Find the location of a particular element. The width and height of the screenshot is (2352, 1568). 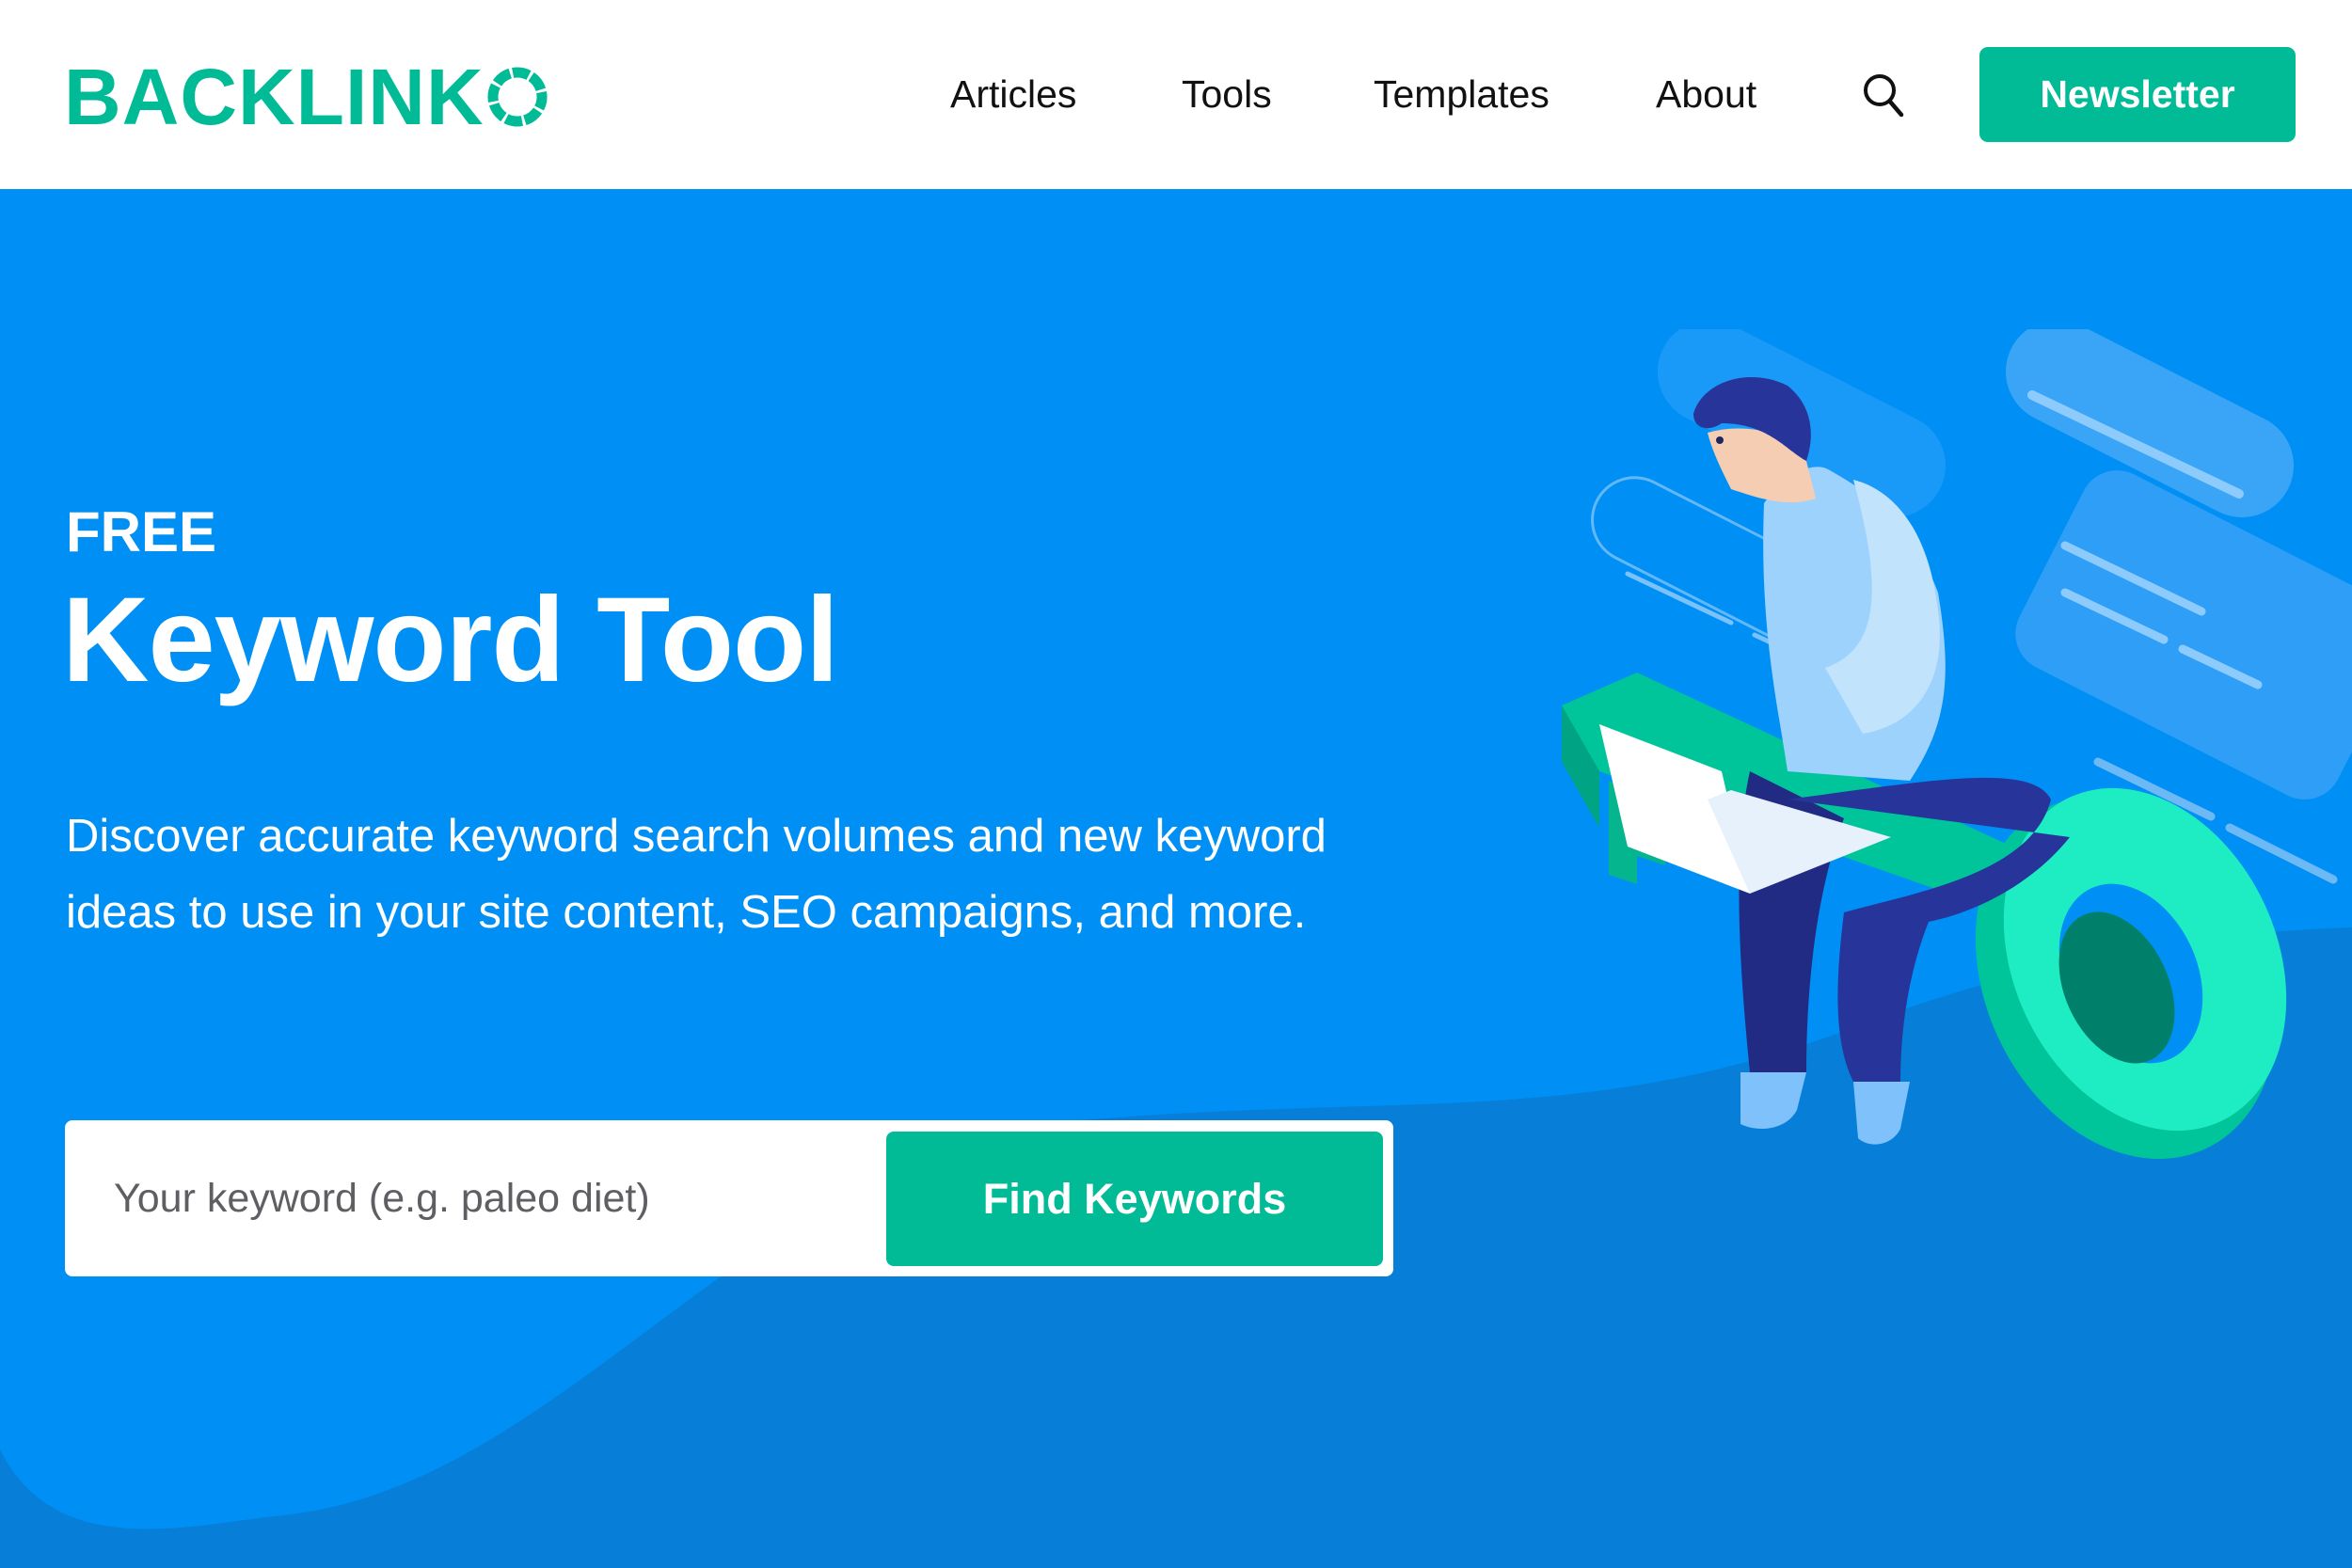

search-icon is located at coordinates (1884, 96).